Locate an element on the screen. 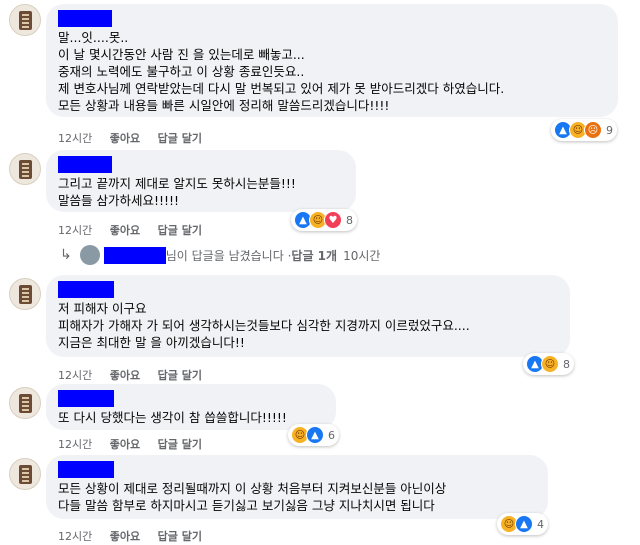  reaction-summary: ▲ ☺ ☹ 9 is located at coordinates (584, 130).